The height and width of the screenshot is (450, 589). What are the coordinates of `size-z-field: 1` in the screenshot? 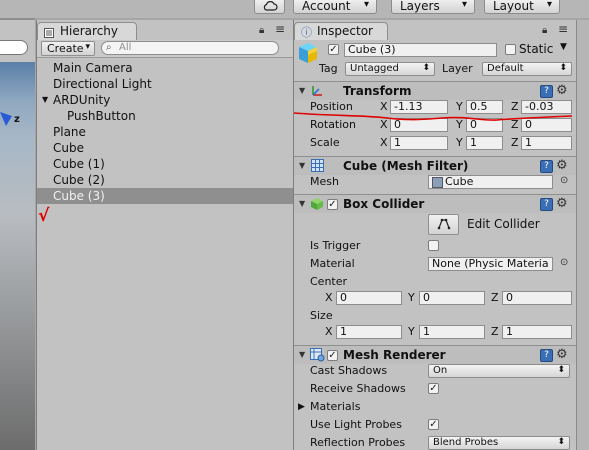 It's located at (537, 332).